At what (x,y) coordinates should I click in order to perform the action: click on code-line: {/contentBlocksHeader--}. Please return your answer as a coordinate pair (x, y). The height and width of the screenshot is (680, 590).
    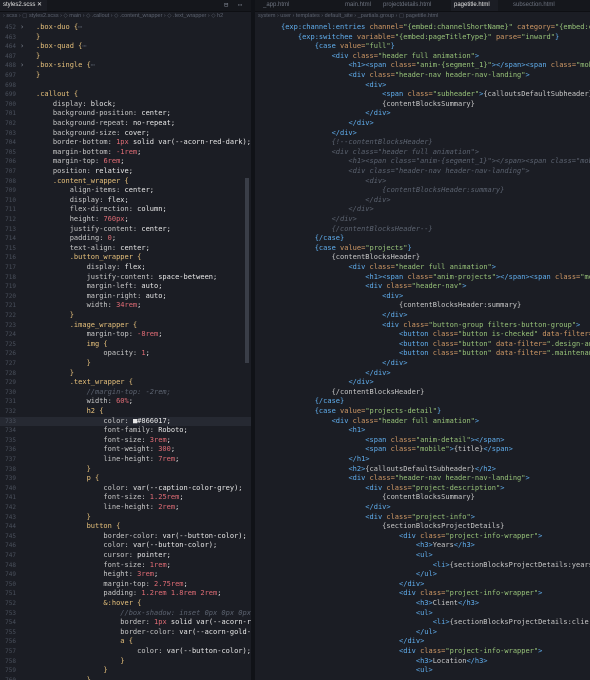
    Looking at the image, I should click on (422, 230).